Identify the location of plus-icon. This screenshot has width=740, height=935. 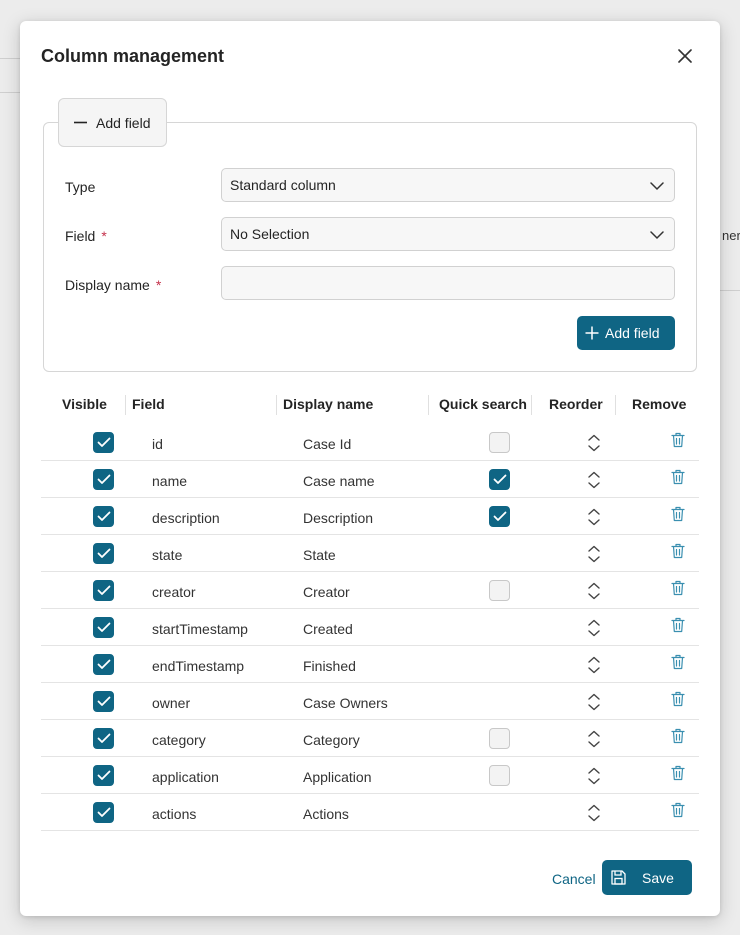
(592, 333).